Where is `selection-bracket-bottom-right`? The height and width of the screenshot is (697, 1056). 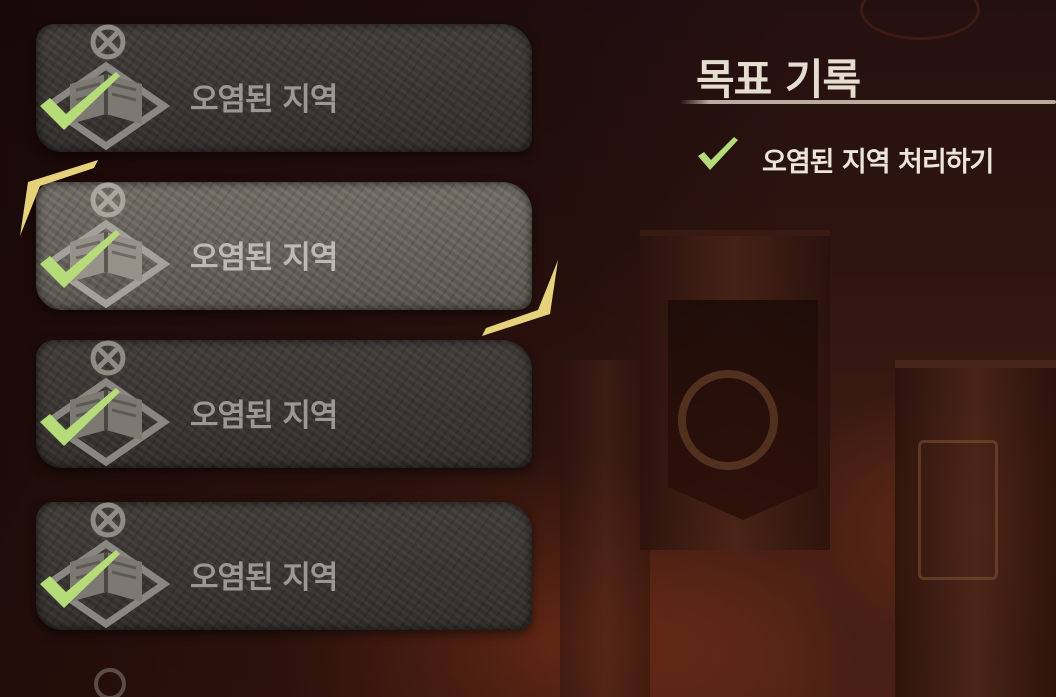
selection-bracket-bottom-right is located at coordinates (520, 298).